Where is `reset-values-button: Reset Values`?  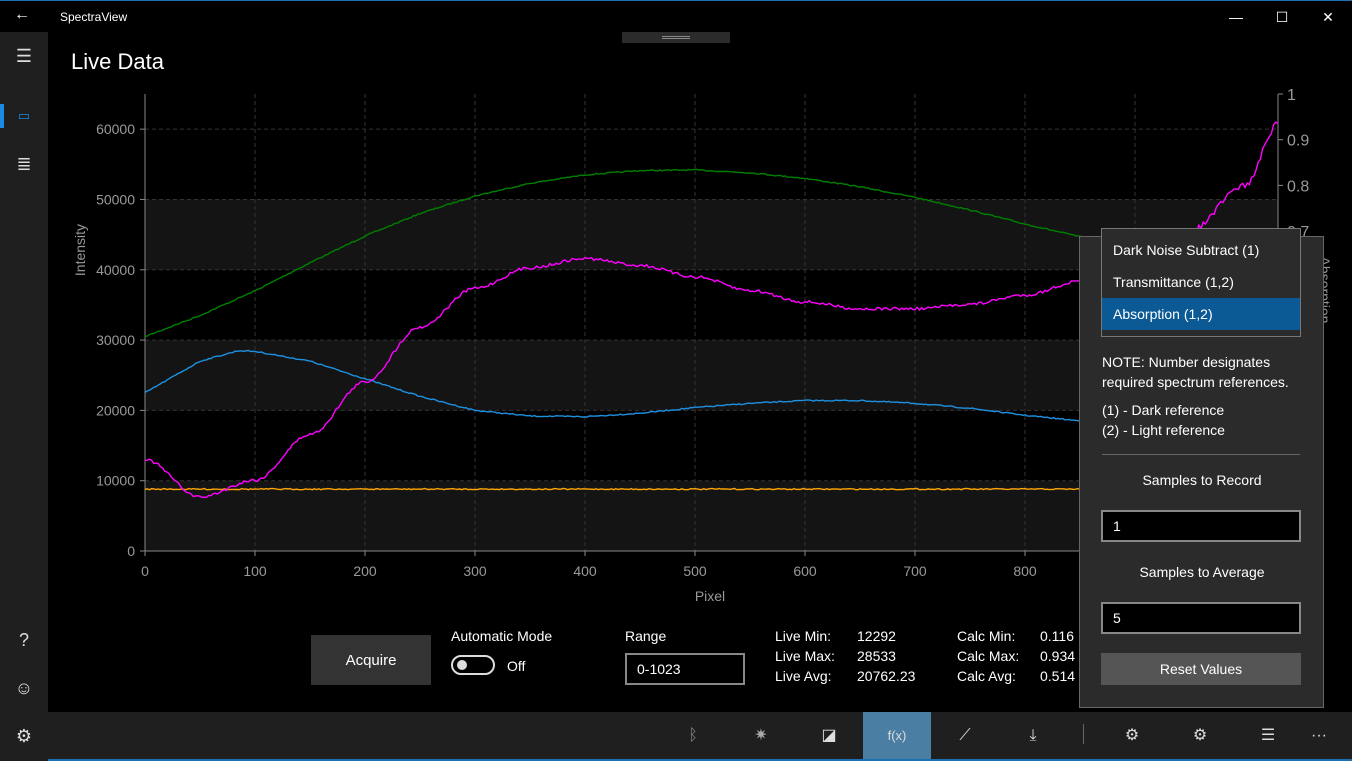 reset-values-button: Reset Values is located at coordinates (1201, 669).